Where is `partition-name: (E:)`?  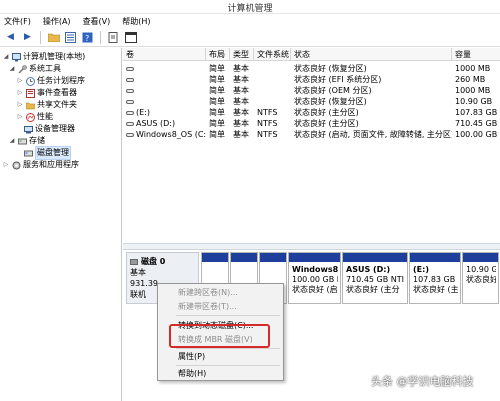
partition-name: (E:) is located at coordinates (421, 269).